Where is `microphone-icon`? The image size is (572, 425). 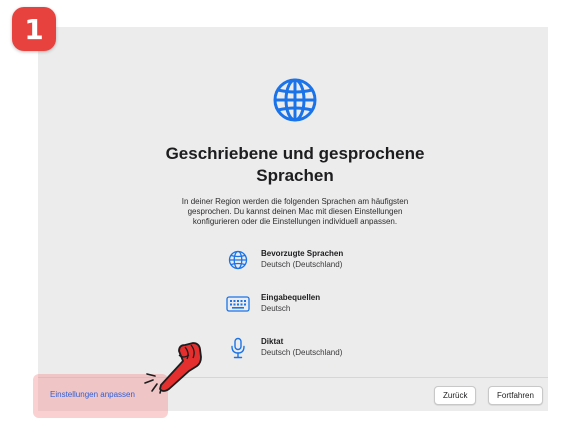
microphone-icon is located at coordinates (238, 348).